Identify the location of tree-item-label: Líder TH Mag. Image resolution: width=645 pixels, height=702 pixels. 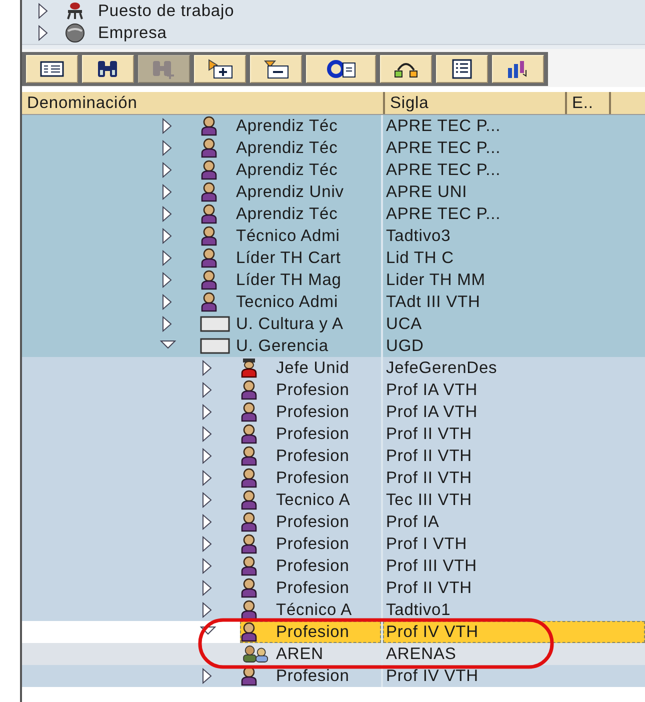
(288, 280).